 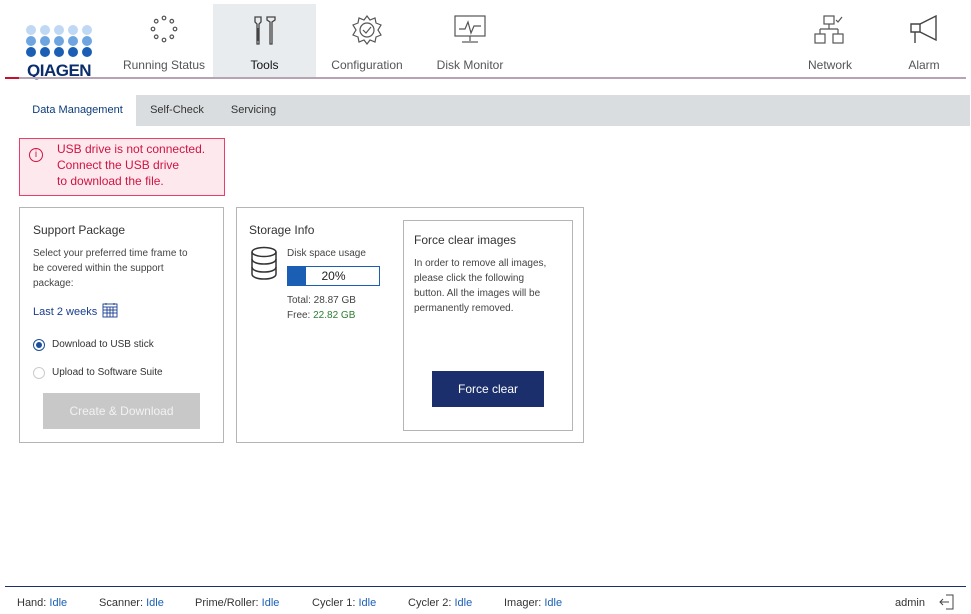 I want to click on nav-running-status: Running Status, so click(x=164, y=40).